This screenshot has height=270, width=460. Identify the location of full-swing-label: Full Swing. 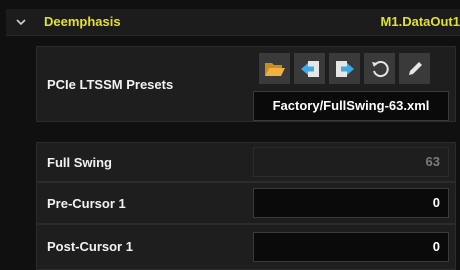
(79, 162).